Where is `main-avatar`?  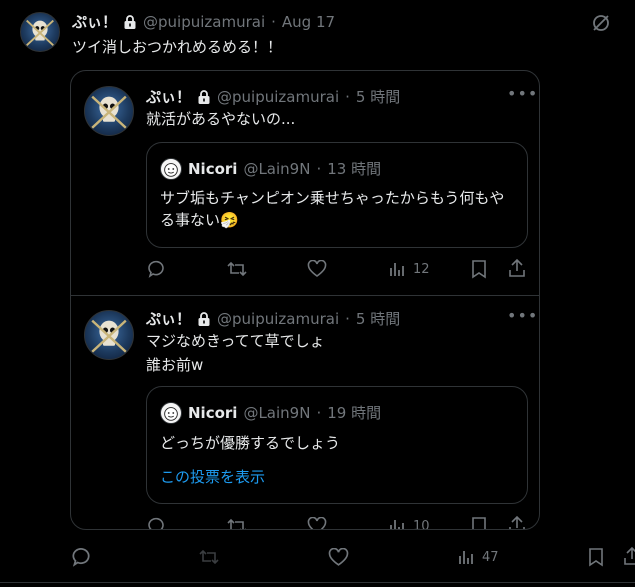
main-avatar is located at coordinates (40, 32).